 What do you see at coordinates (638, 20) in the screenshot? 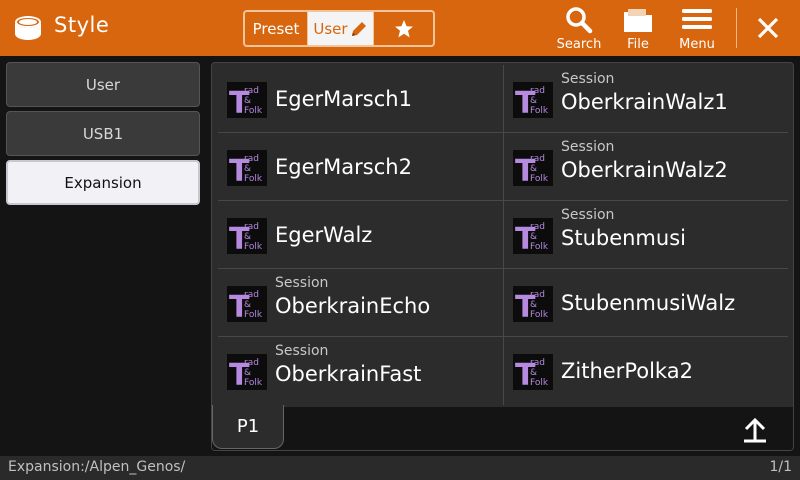
I see `folder-icon` at bounding box center [638, 20].